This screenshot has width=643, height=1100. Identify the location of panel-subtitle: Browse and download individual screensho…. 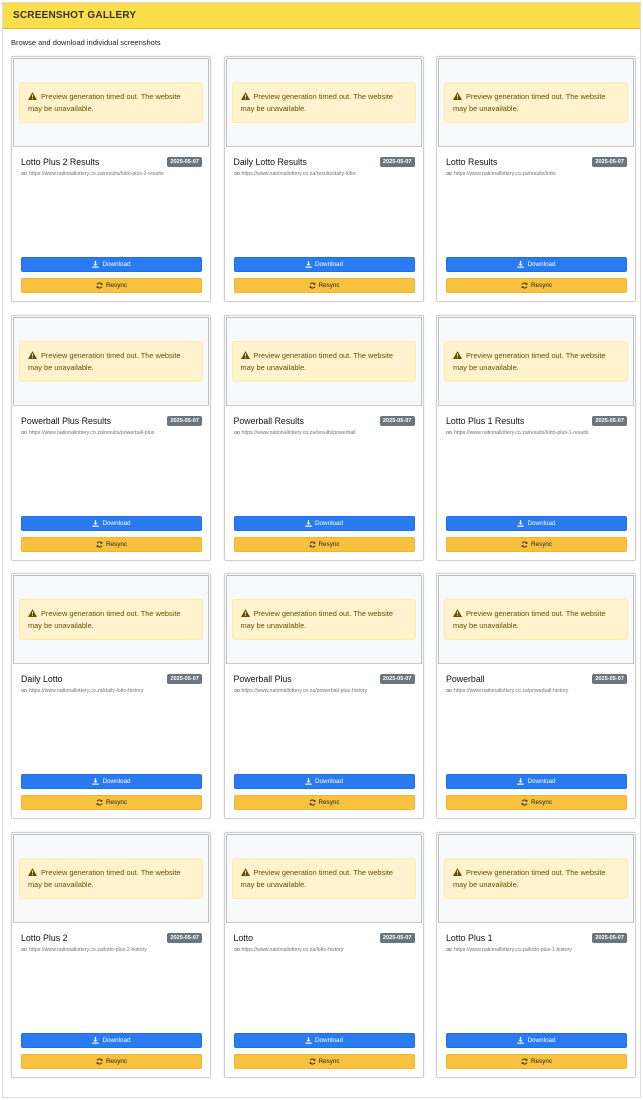
(86, 42).